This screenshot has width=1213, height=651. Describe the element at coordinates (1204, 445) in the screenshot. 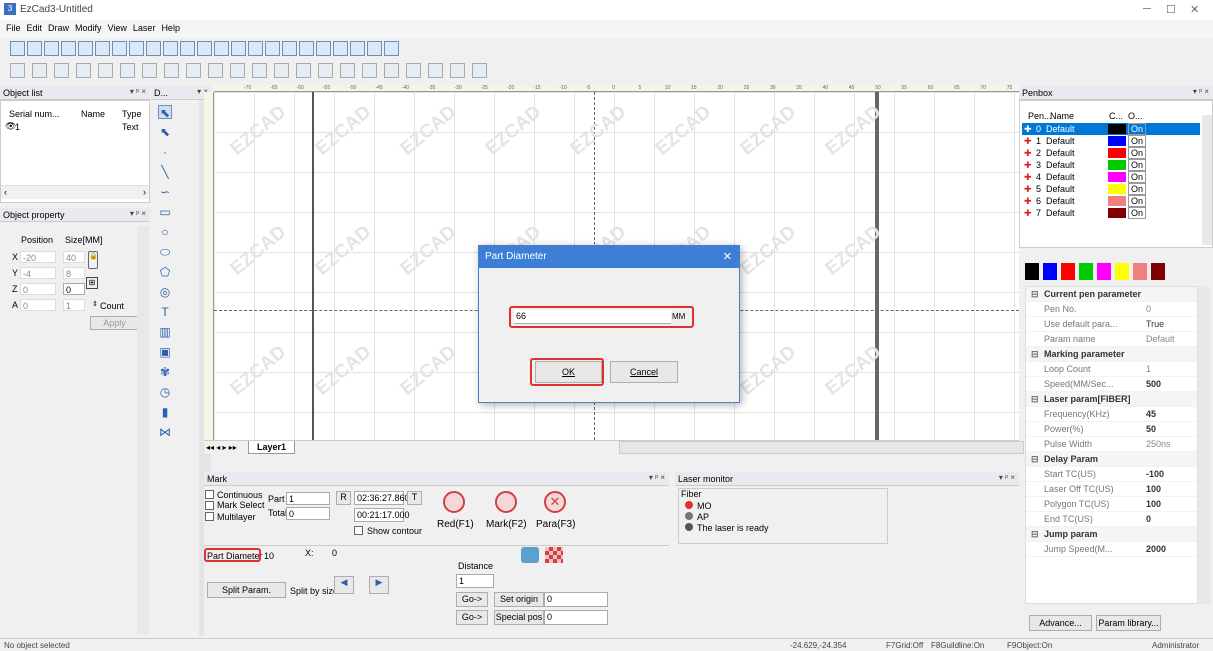

I see `param-scrollbar` at that location.